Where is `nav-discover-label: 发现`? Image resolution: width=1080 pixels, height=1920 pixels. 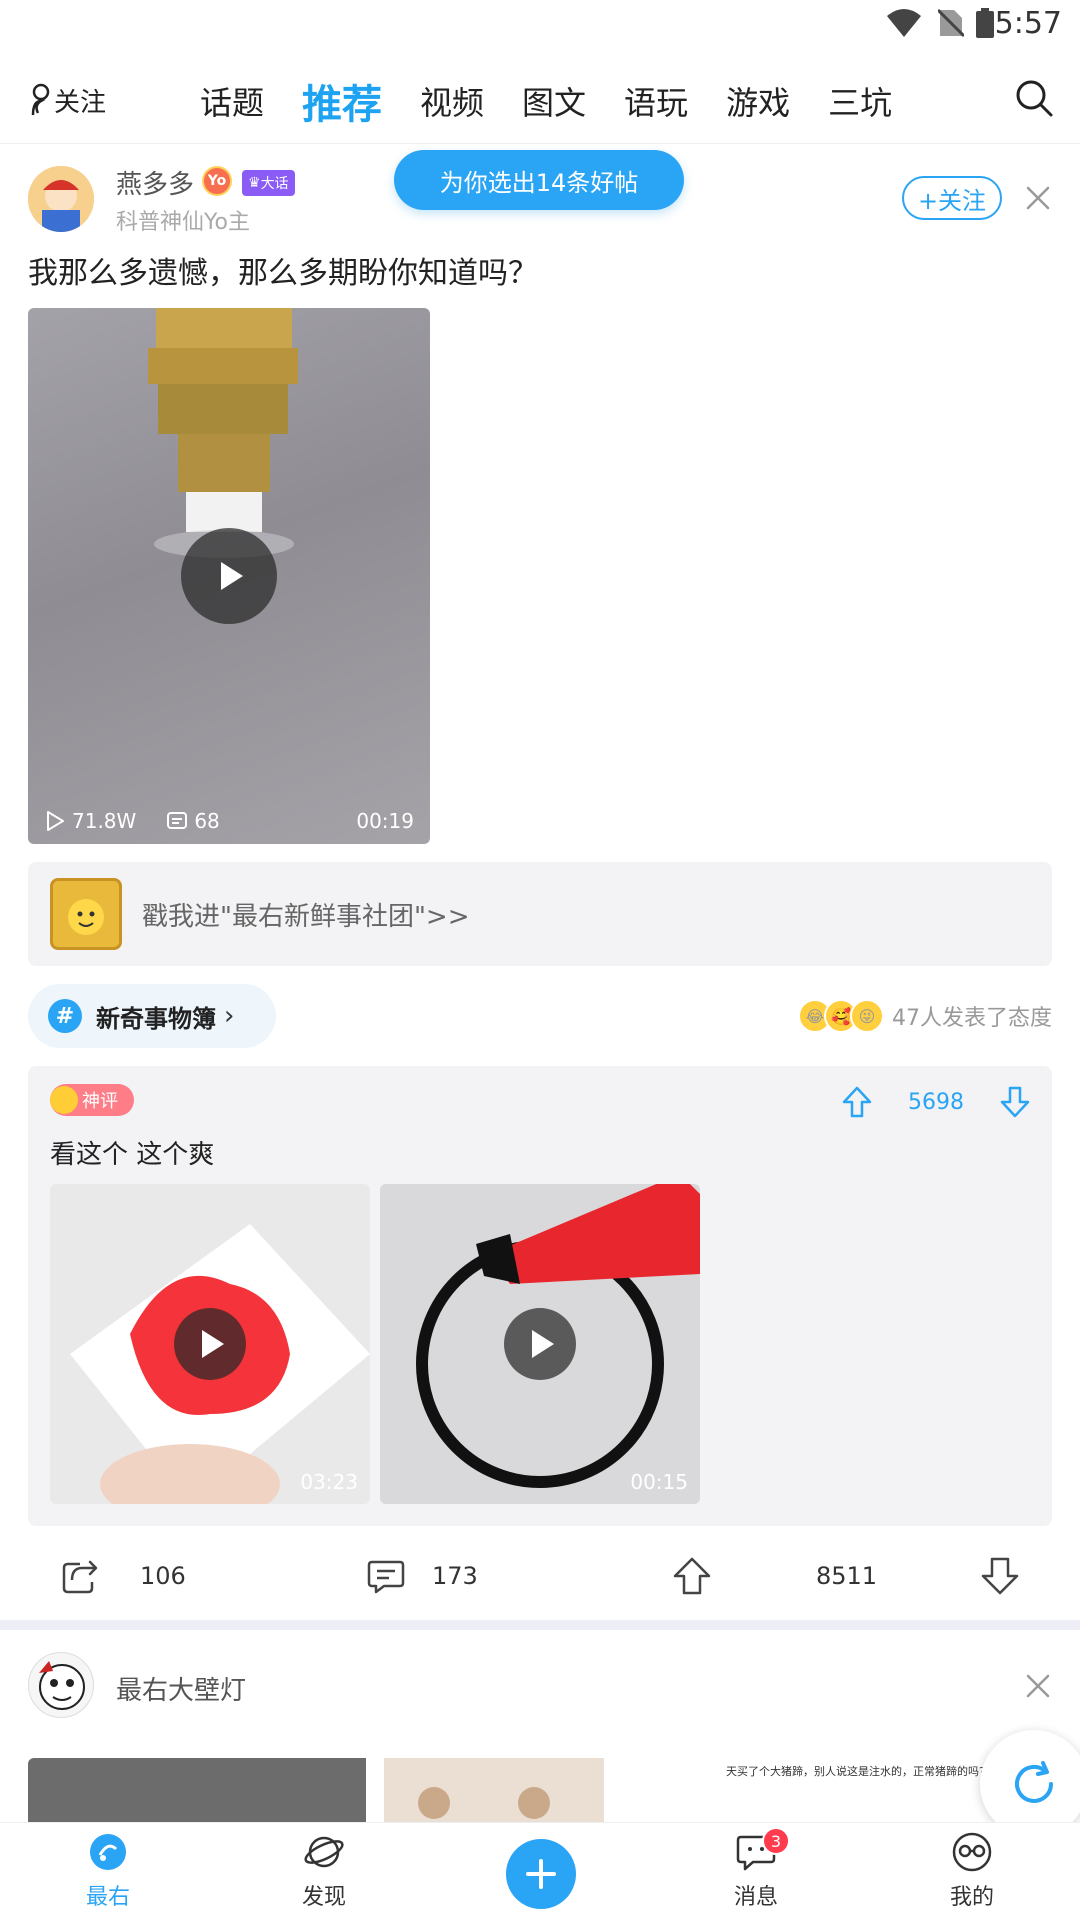
nav-discover-label: 发现 is located at coordinates (323, 1897).